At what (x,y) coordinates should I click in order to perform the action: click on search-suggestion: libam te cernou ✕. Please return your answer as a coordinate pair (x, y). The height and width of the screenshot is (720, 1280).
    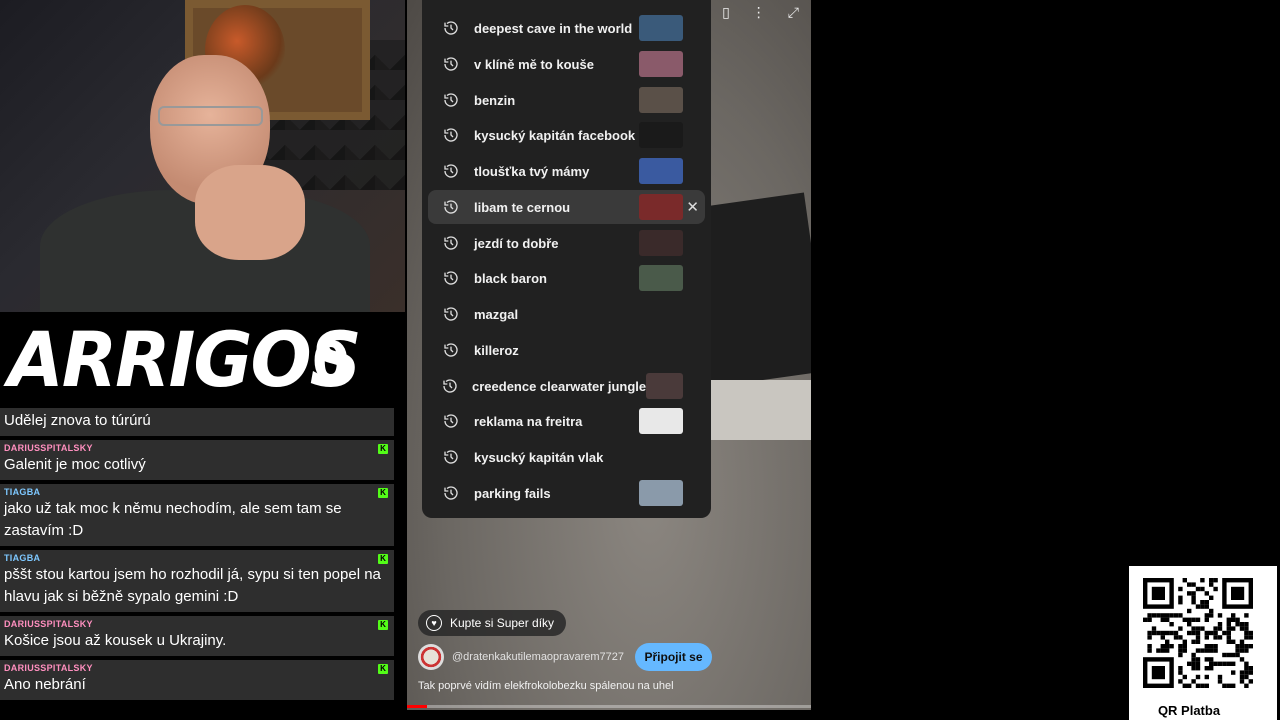
    Looking at the image, I should click on (566, 207).